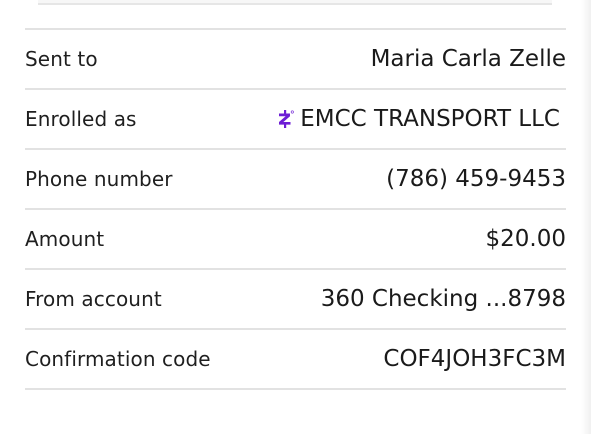 This screenshot has height=434, width=591. What do you see at coordinates (468, 59) in the screenshot?
I see `sent-to-value: Maria Carla Zelle` at bounding box center [468, 59].